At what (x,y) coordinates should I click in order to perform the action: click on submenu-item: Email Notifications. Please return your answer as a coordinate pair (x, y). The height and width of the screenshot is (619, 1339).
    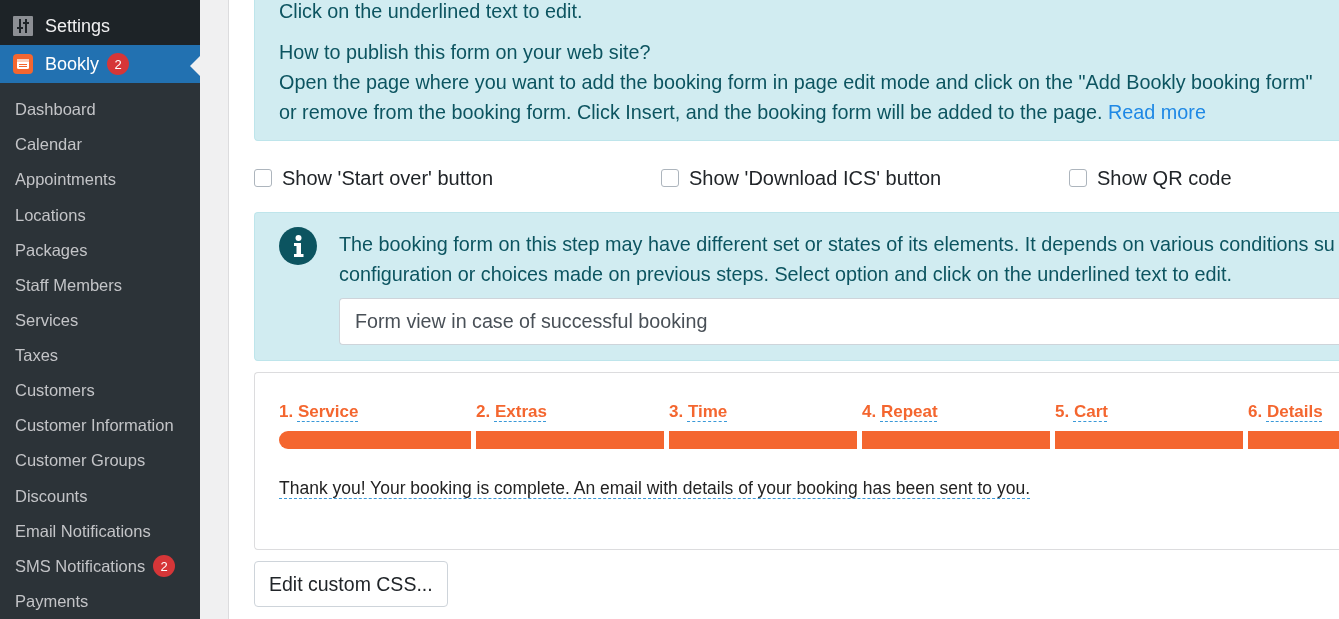
    Looking at the image, I should click on (100, 531).